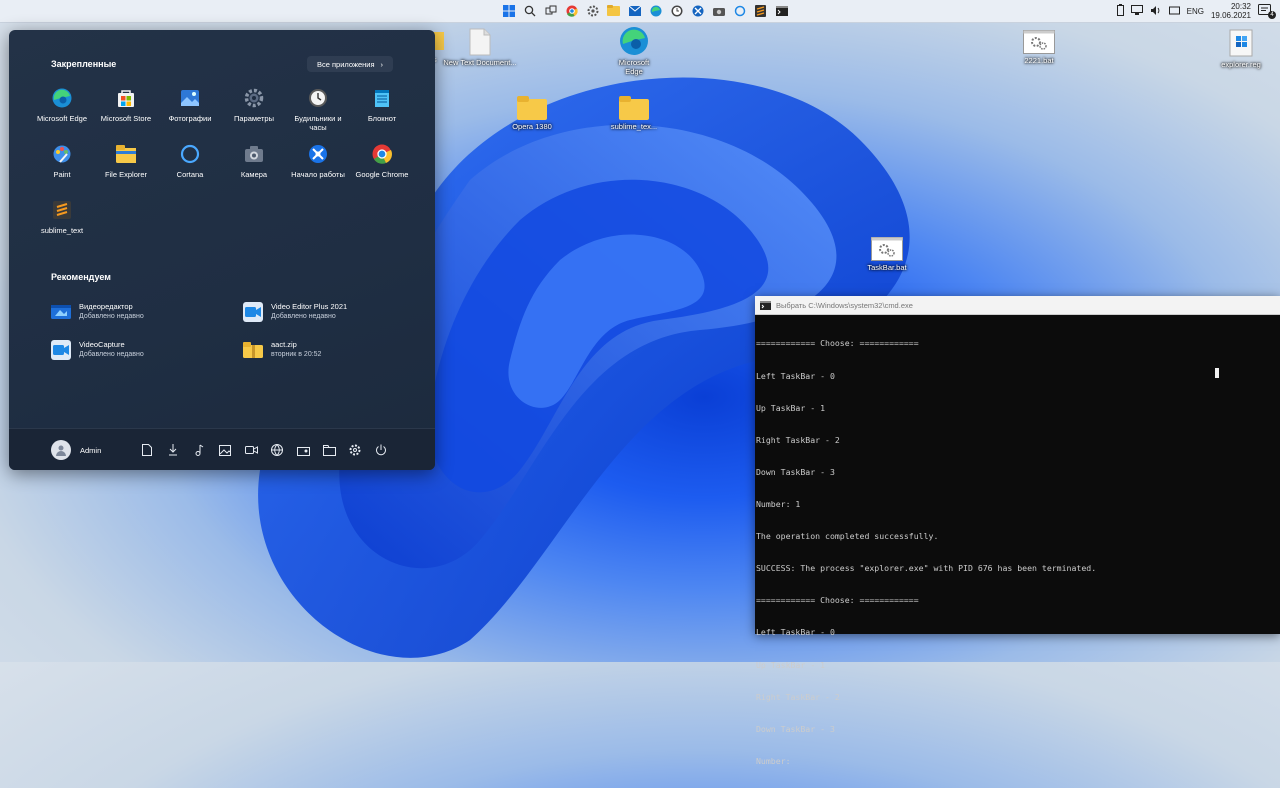 This screenshot has width=1280, height=788. I want to click on pinned-app-sublime-text: sublime_text, so click(62, 217).